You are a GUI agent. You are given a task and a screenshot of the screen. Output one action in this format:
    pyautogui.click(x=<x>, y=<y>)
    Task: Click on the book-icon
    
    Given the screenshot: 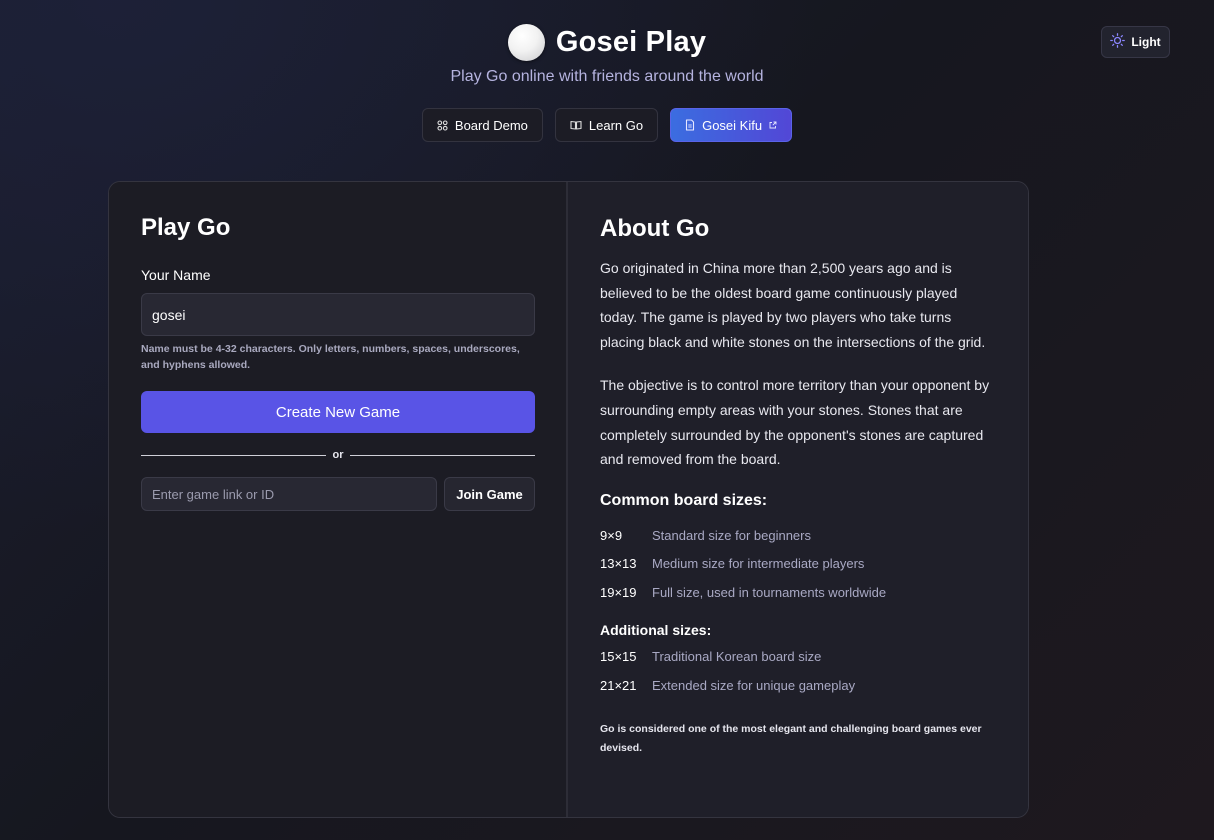 What is the action you would take?
    pyautogui.click(x=576, y=125)
    